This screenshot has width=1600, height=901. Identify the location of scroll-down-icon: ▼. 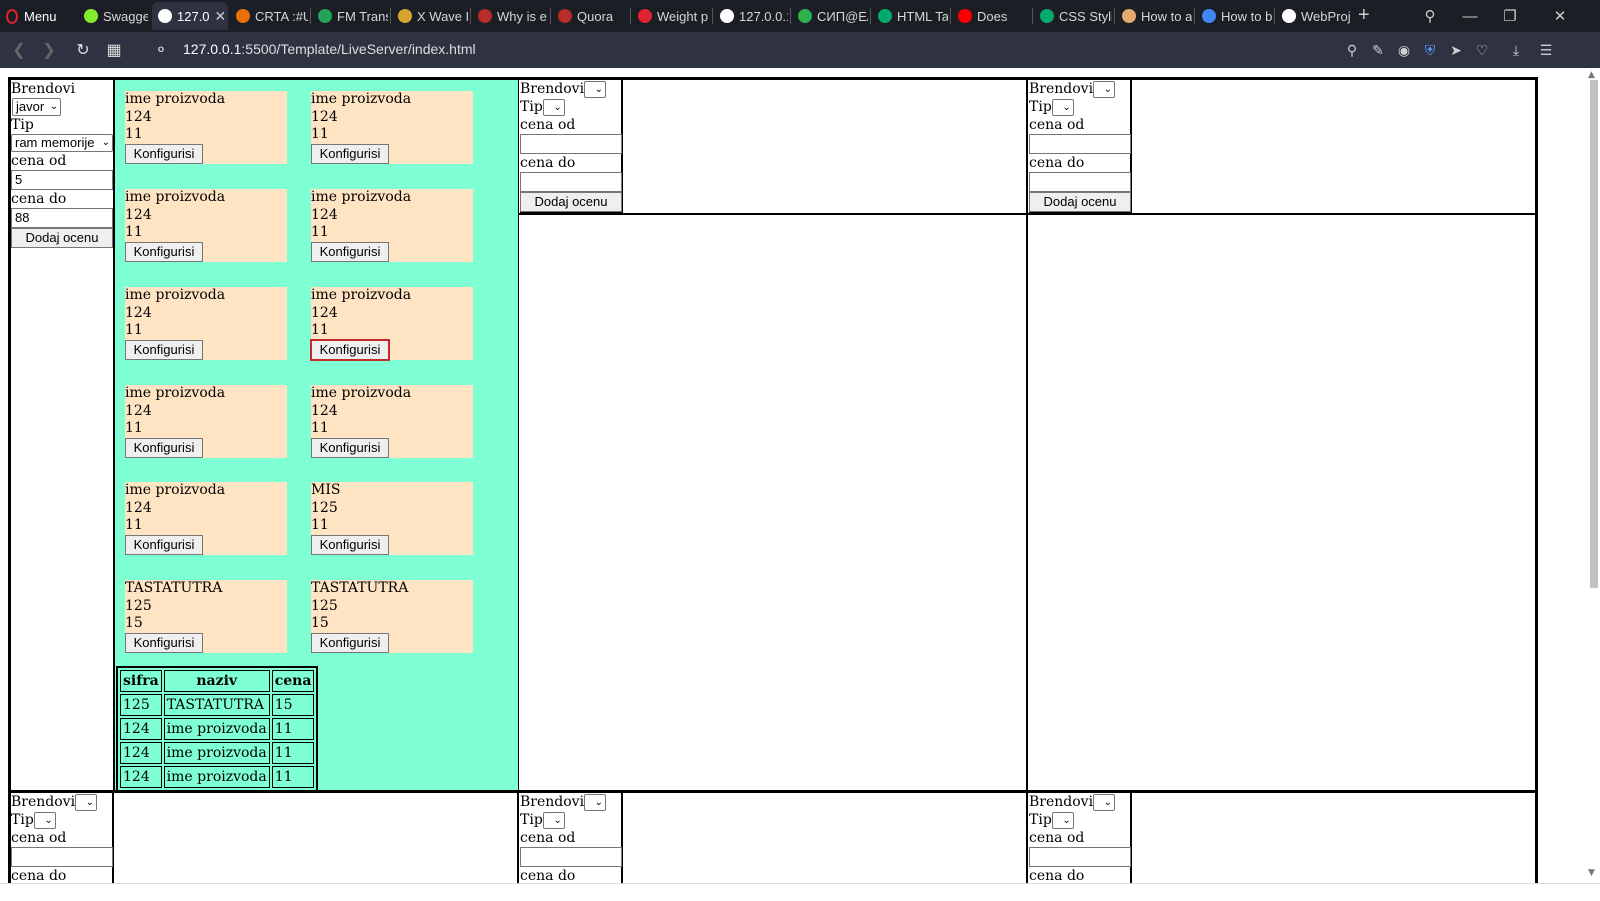
(1591, 873).